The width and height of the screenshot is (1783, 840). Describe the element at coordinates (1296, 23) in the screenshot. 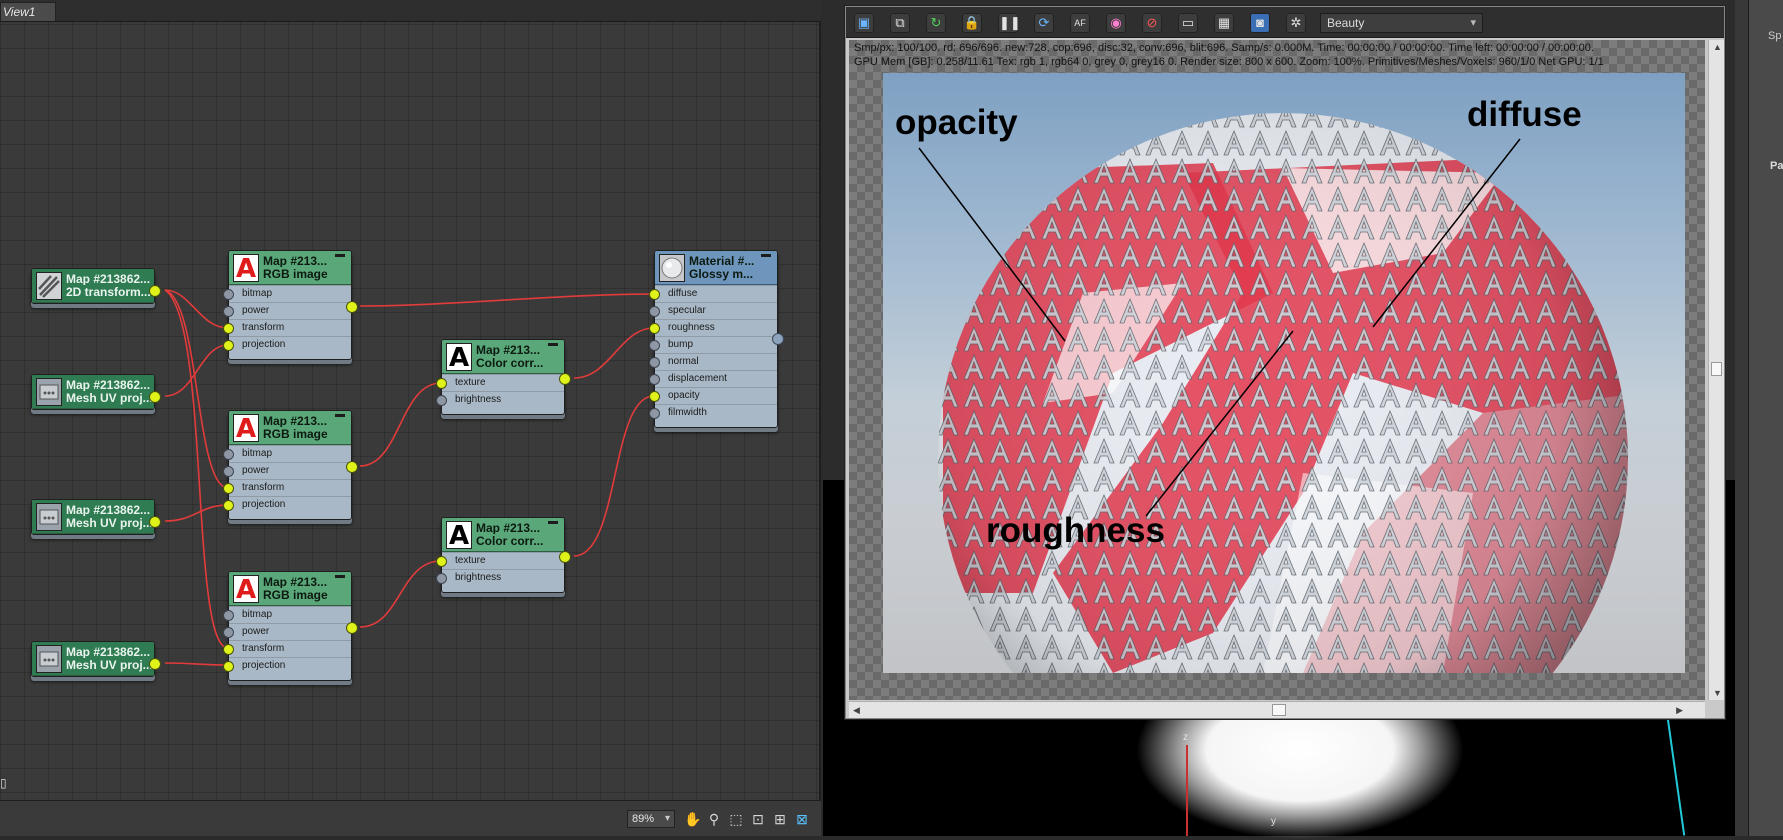

I see `settings-gear-icon: ✲` at that location.